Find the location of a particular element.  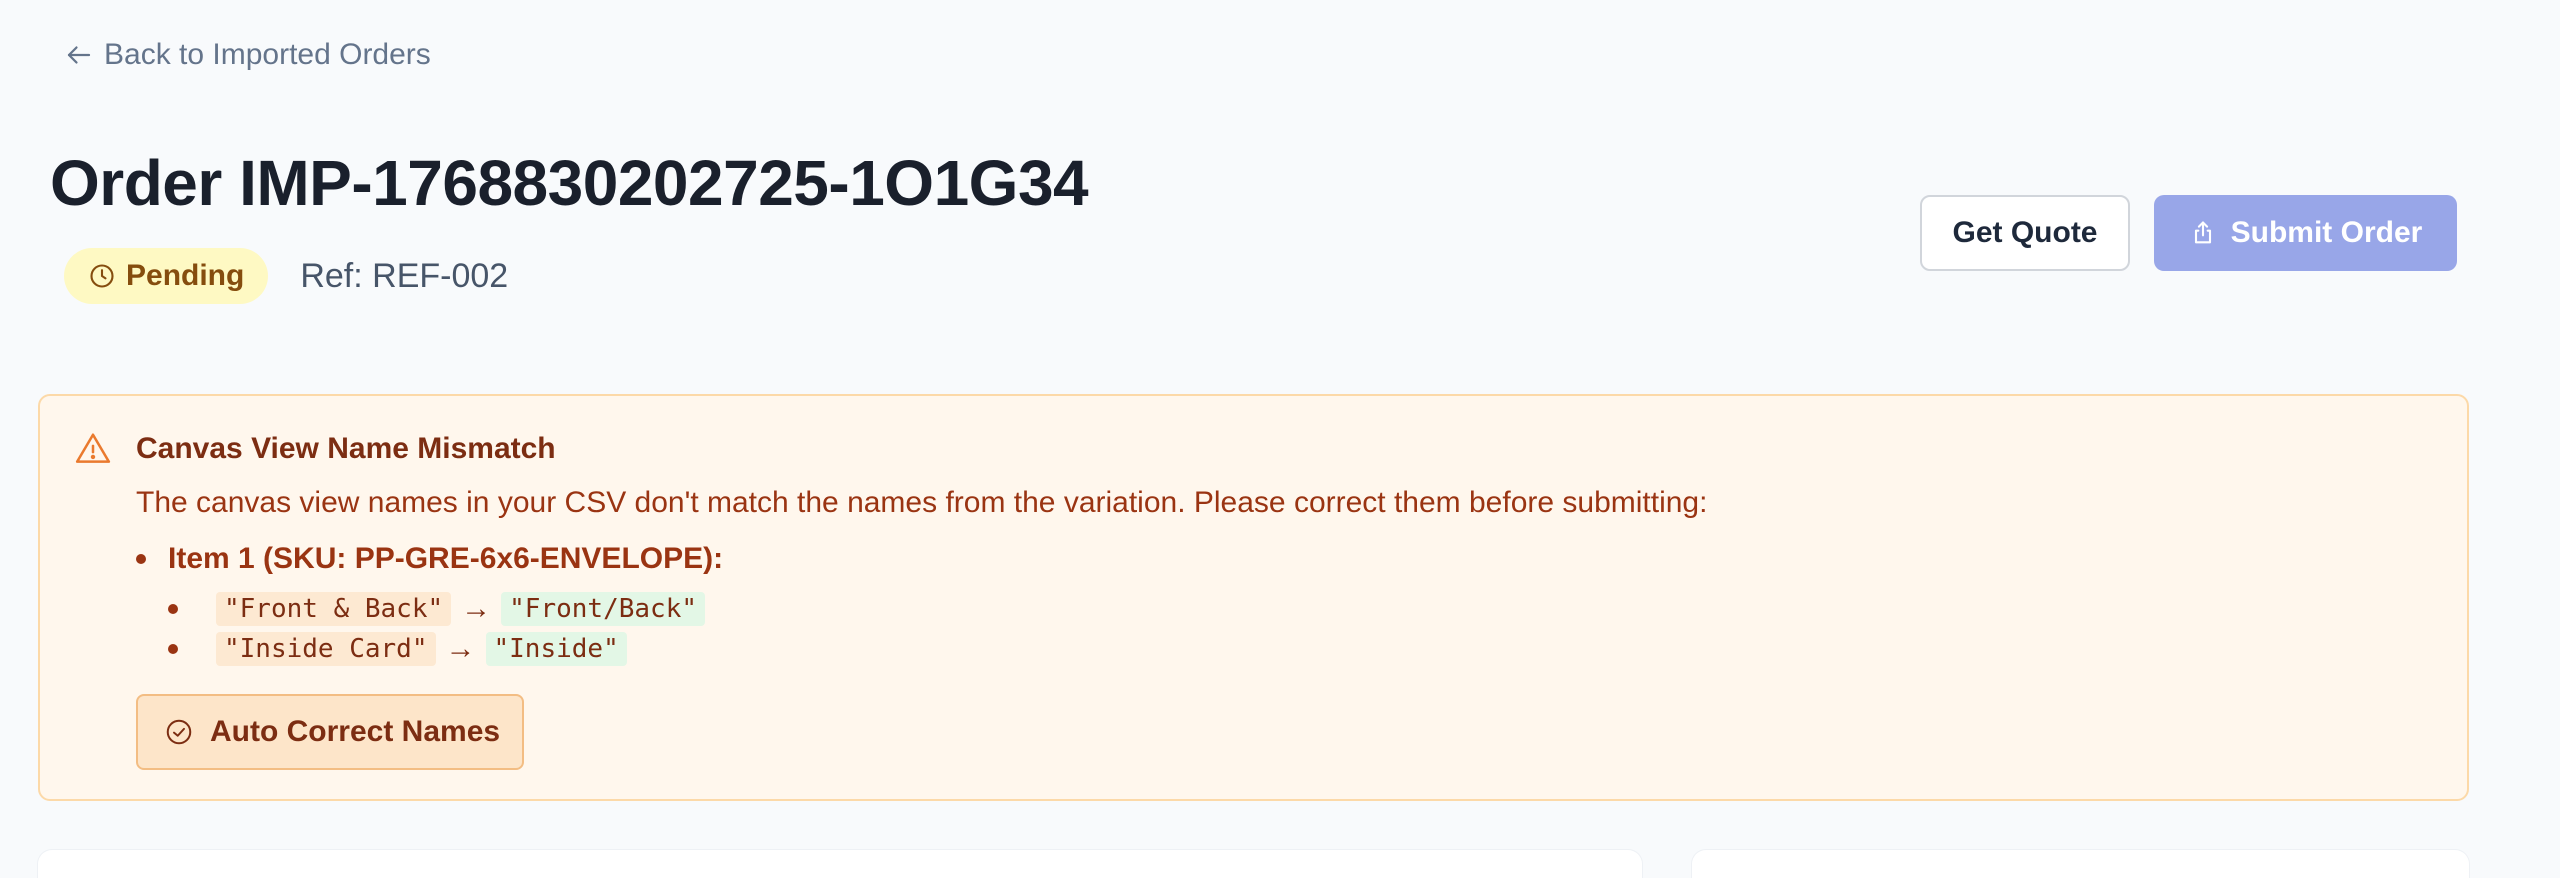

mismatch-item: Item 1 (SKU: PP-GRE-6x6-ENVELOPE): is located at coordinates (429, 559).